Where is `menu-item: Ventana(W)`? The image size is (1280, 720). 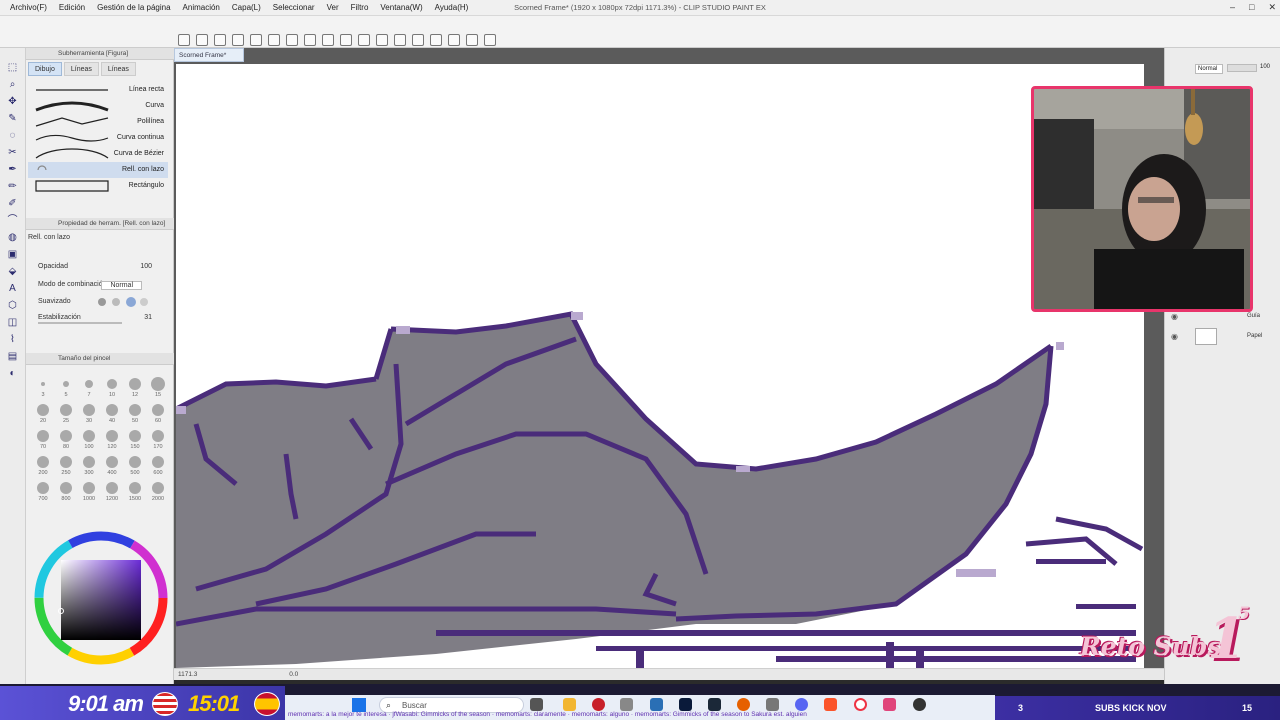
menu-item: Ventana(W) is located at coordinates (401, 7).